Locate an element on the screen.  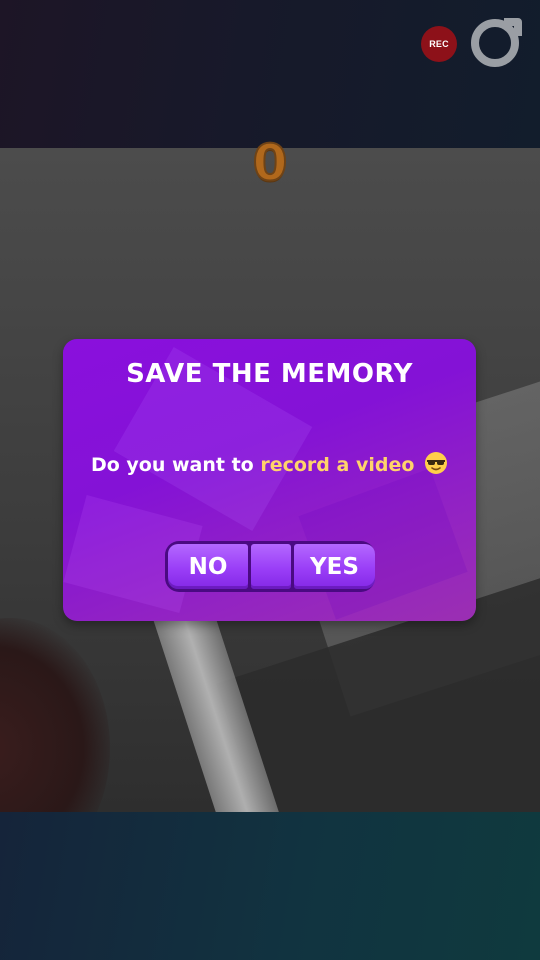
score-counter: 0 is located at coordinates (270, 163).